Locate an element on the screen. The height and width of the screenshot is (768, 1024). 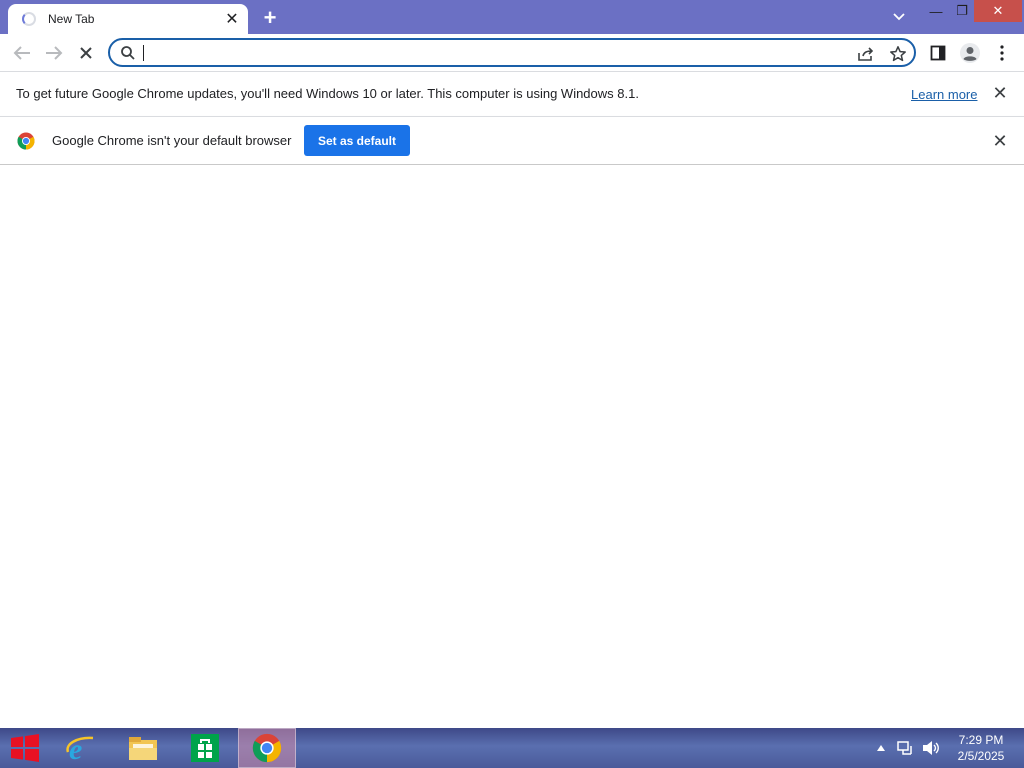
learn-more-link: Learn more is located at coordinates (944, 94).